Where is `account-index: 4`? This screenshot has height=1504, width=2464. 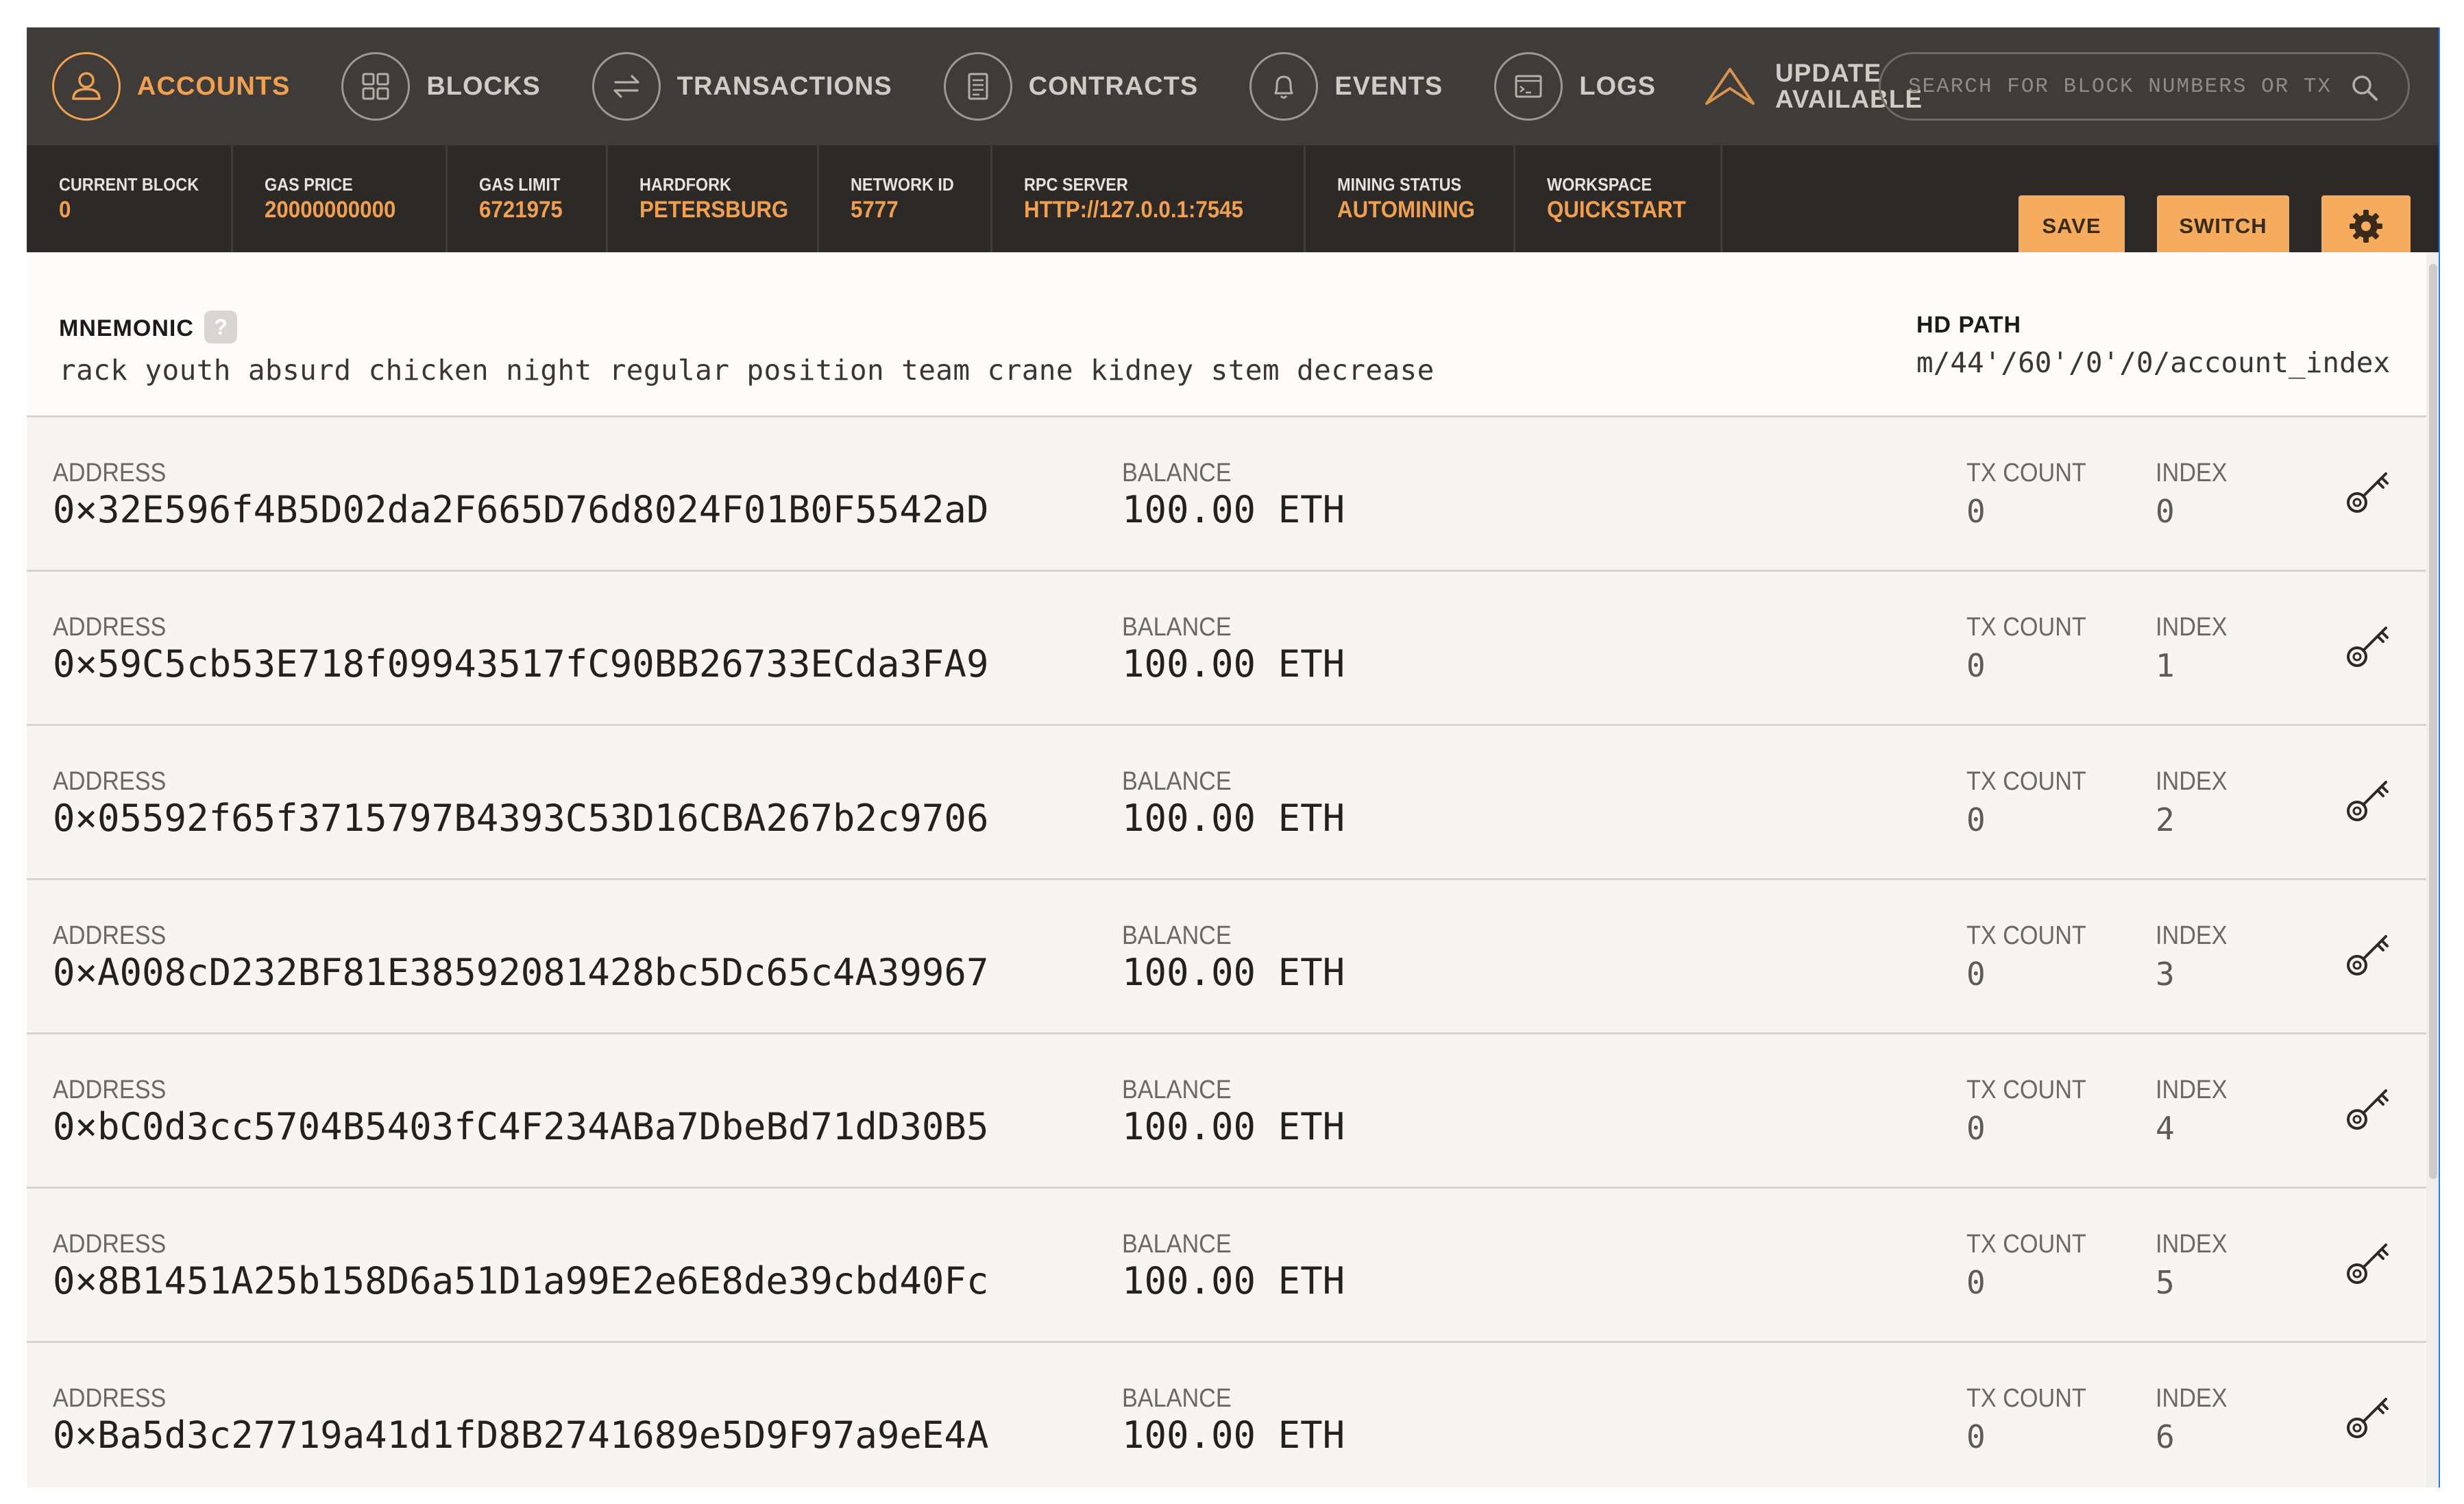
account-index: 4 is located at coordinates (2165, 1128).